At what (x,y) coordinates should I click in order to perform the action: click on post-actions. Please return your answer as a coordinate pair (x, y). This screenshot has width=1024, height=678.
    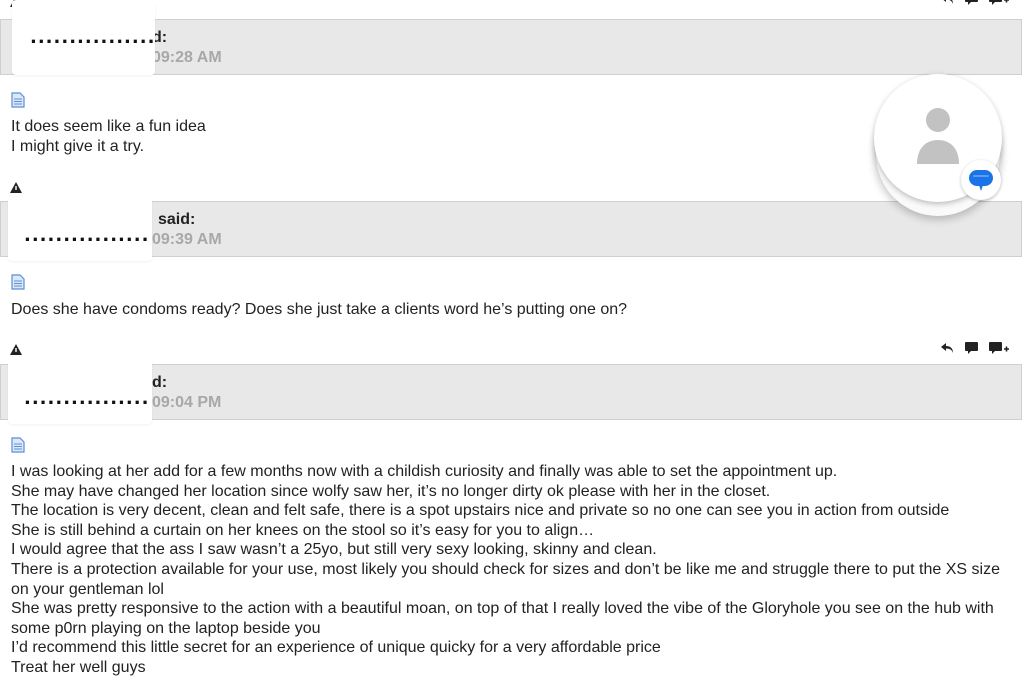
    Looking at the image, I should click on (975, 350).